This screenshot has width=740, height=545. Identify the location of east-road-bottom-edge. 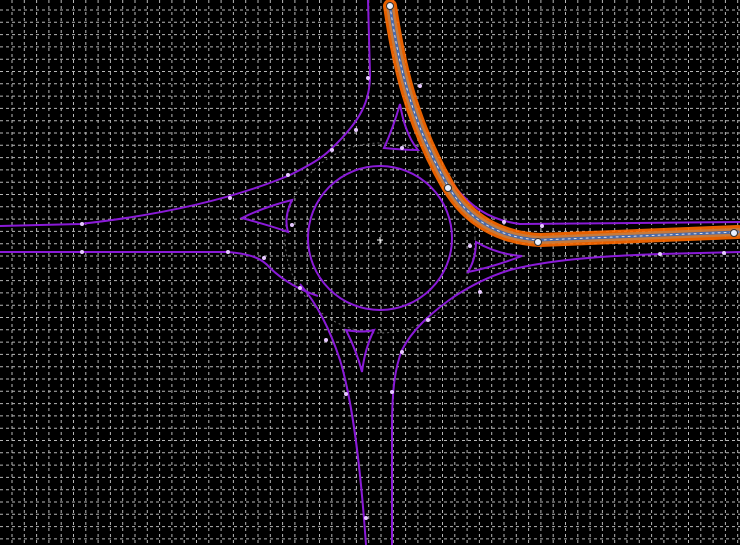
(595, 275).